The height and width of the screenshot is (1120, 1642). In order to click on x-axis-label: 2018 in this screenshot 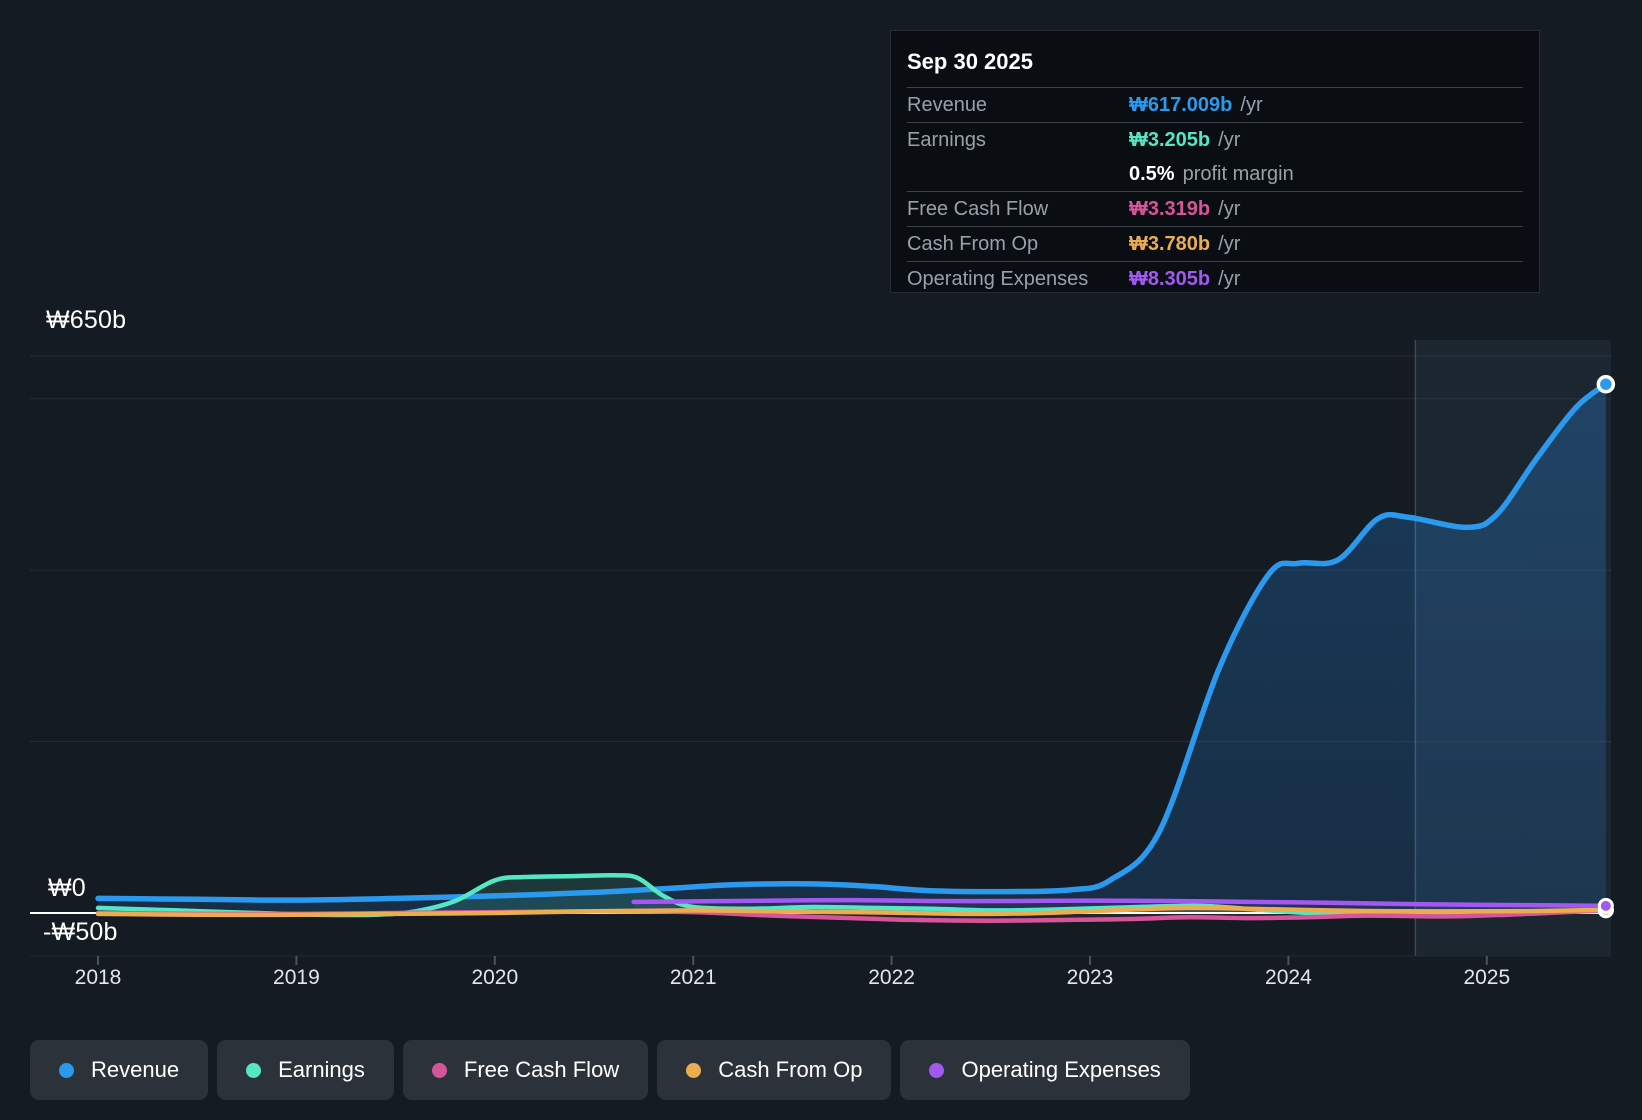, I will do `click(98, 977)`.